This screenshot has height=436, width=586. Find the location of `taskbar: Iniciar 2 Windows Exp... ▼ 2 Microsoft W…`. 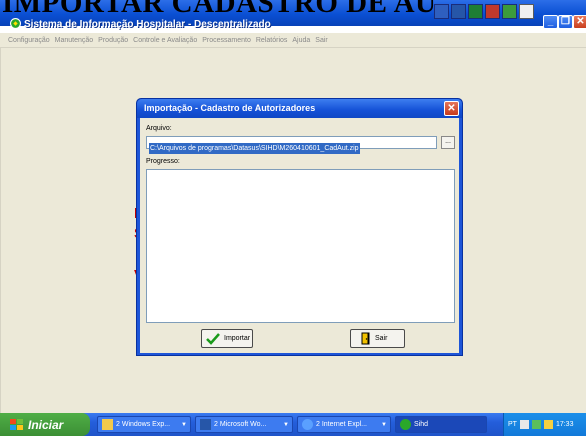

taskbar: Iniciar 2 Windows Exp... ▼ 2 Microsoft W… is located at coordinates (293, 424).